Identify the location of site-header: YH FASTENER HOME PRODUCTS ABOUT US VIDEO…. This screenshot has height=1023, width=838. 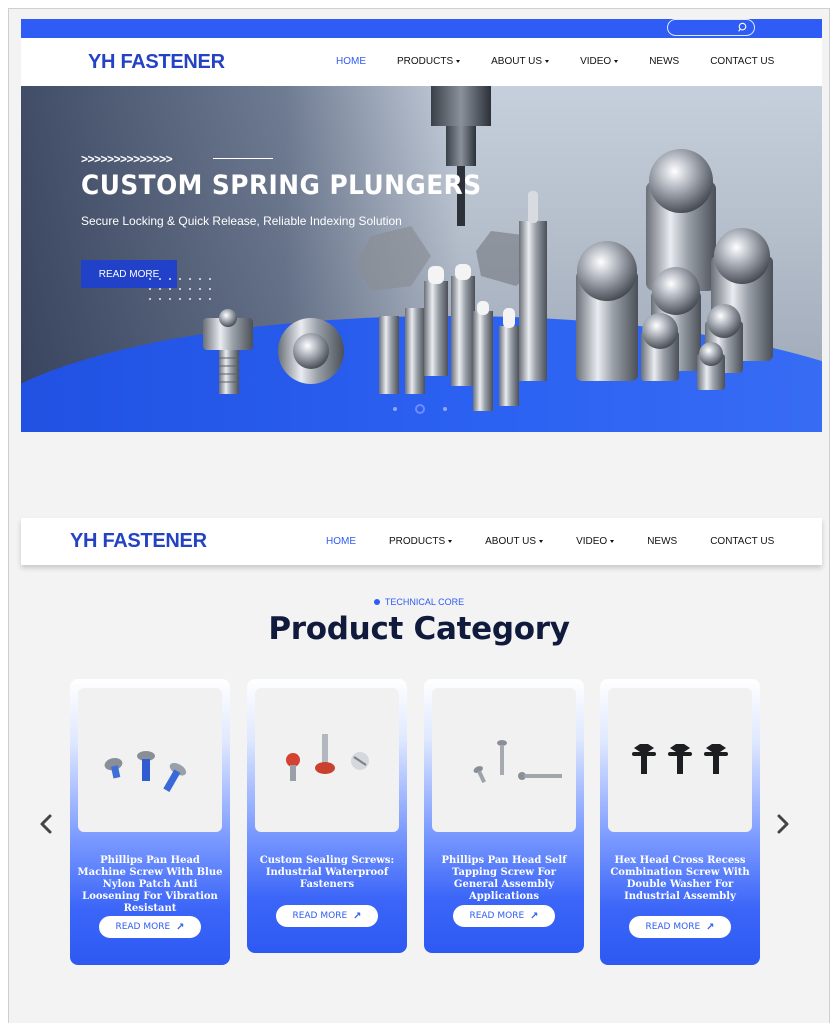
(421, 62).